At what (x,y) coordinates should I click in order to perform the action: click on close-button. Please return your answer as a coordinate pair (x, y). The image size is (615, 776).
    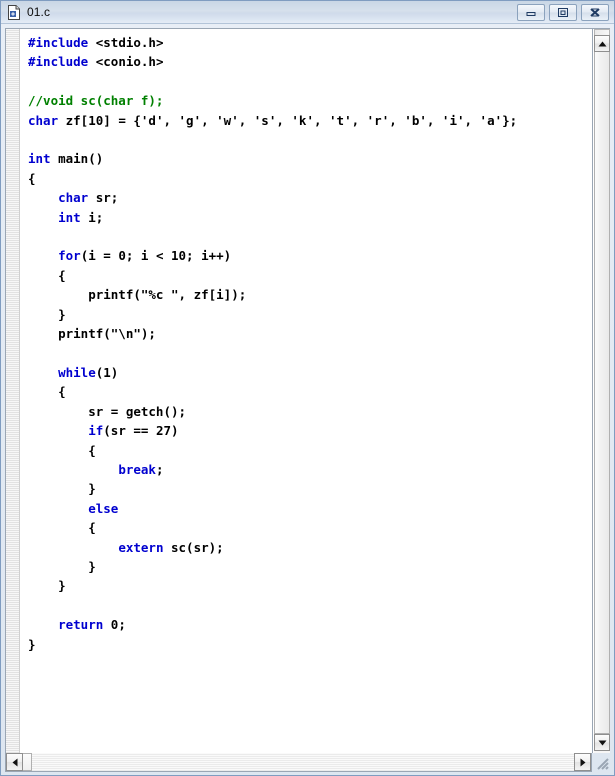
    Looking at the image, I should click on (595, 12).